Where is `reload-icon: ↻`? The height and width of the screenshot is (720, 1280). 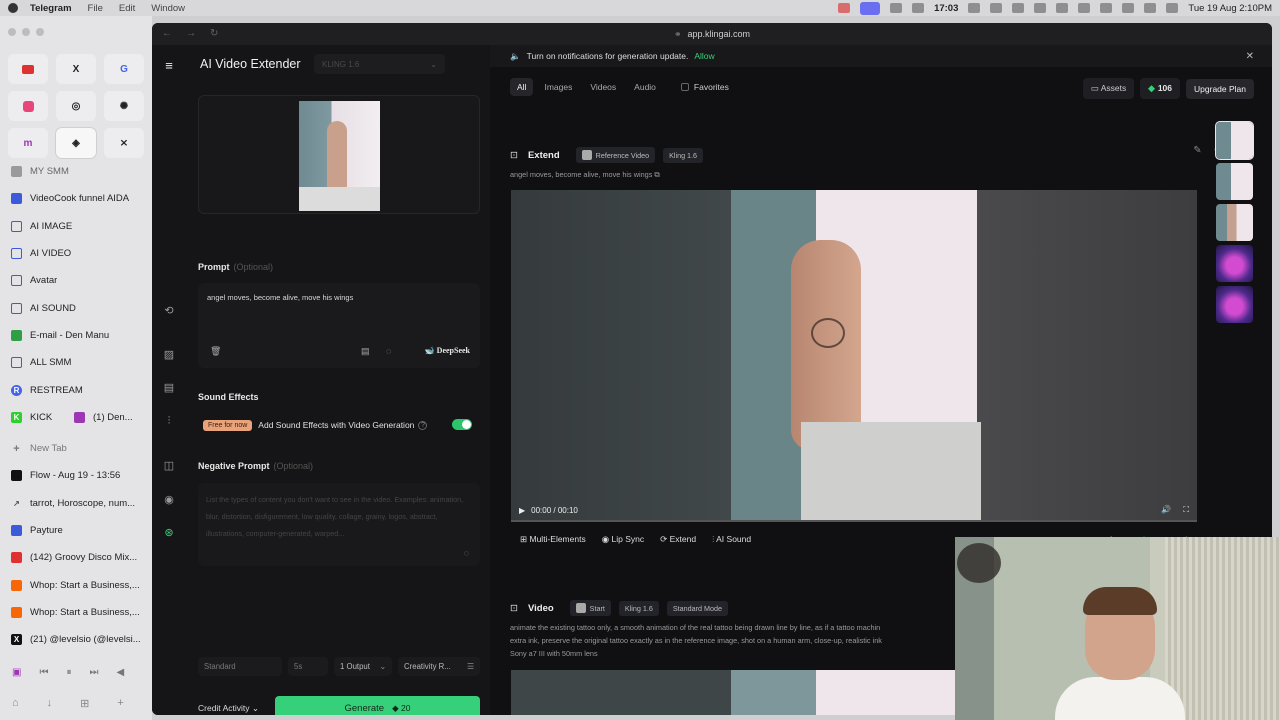
reload-icon: ↻ is located at coordinates (214, 33).